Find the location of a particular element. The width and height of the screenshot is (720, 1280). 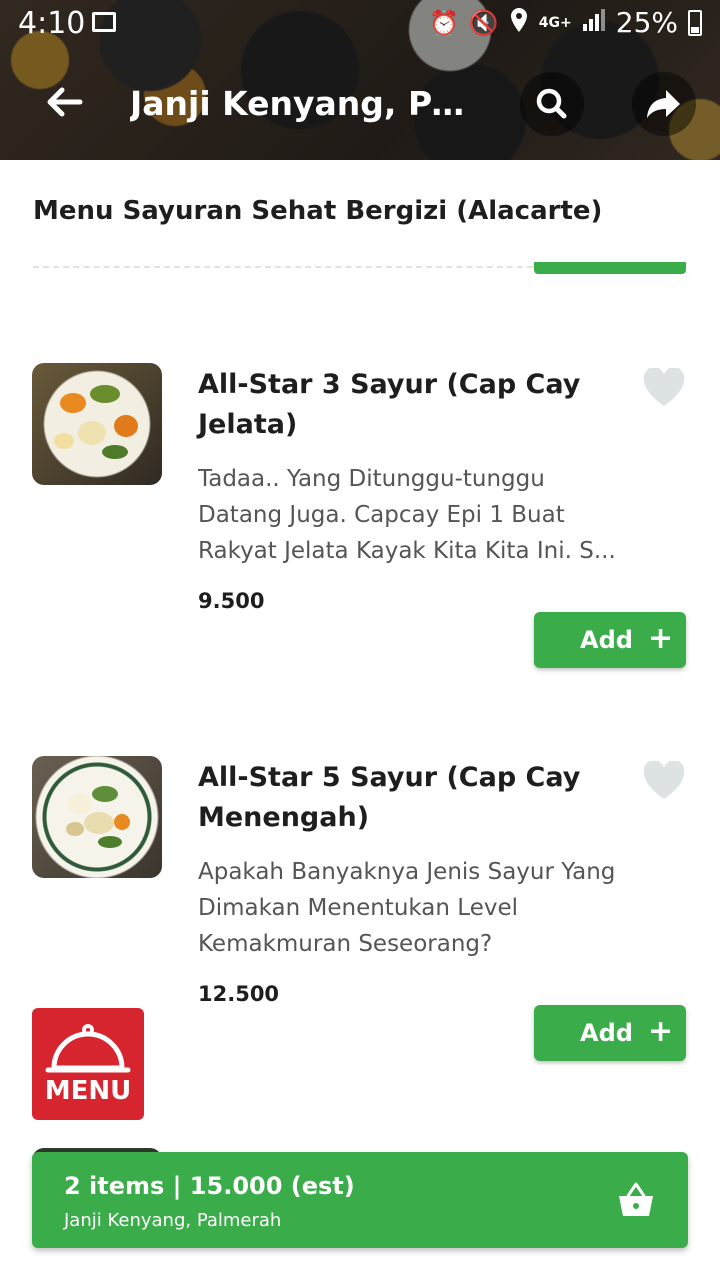

battery-icon is located at coordinates (695, 22).